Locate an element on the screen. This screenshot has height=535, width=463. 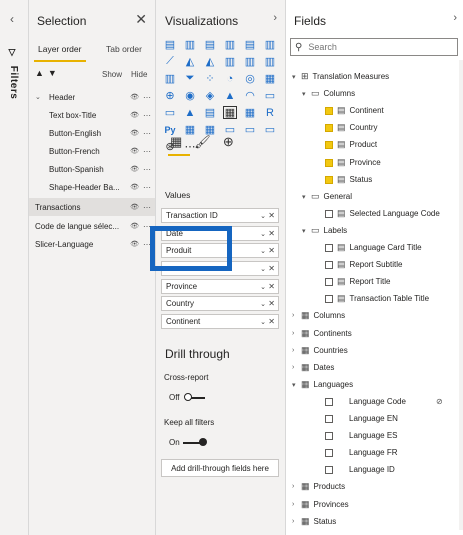
close-icon: ✕ is located at coordinates (141, 19).